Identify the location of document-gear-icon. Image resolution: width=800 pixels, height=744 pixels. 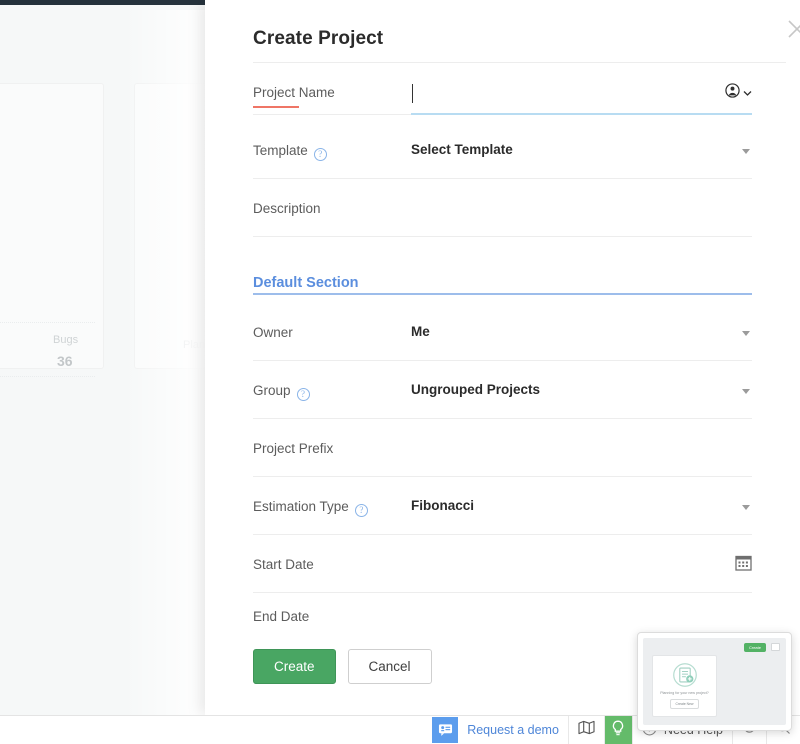
(685, 675).